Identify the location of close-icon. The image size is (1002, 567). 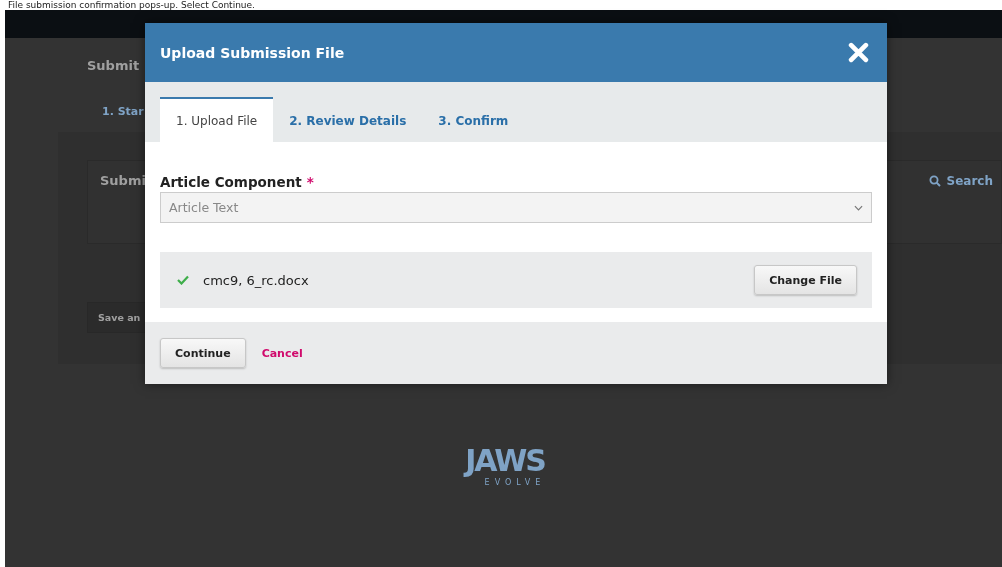
(858, 52).